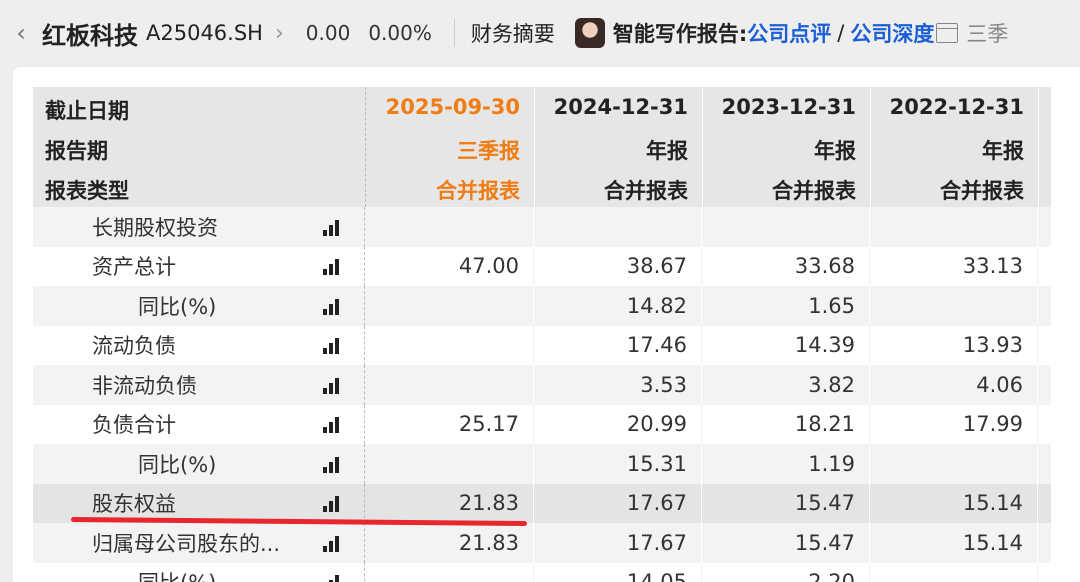 The height and width of the screenshot is (582, 1080). What do you see at coordinates (279, 33) in the screenshot?
I see `chevron-right-icon: ›` at bounding box center [279, 33].